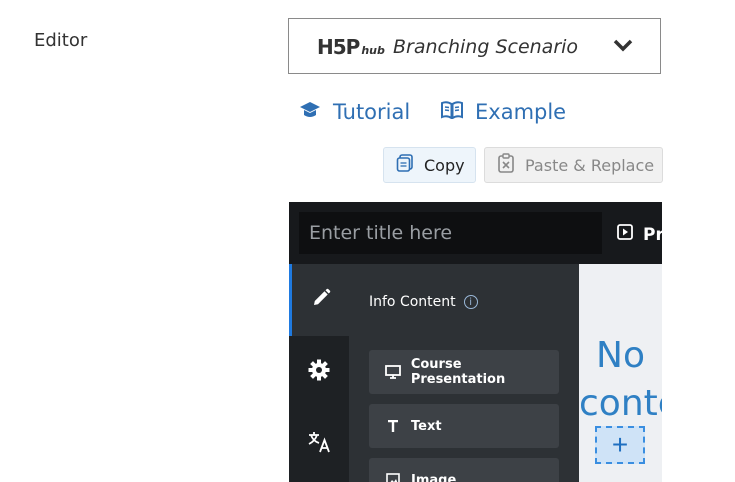 Image resolution: width=735 pixels, height=482 pixels. What do you see at coordinates (464, 426) in the screenshot?
I see `content-type-text: Text` at bounding box center [464, 426].